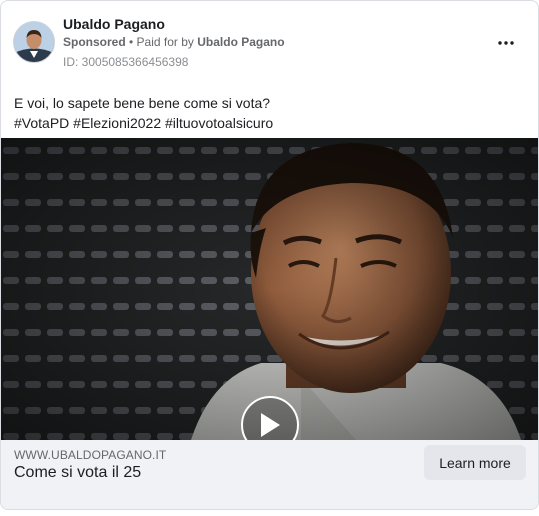  Describe the element at coordinates (114, 24) in the screenshot. I see `page-name: Ubaldo Pagano` at that location.